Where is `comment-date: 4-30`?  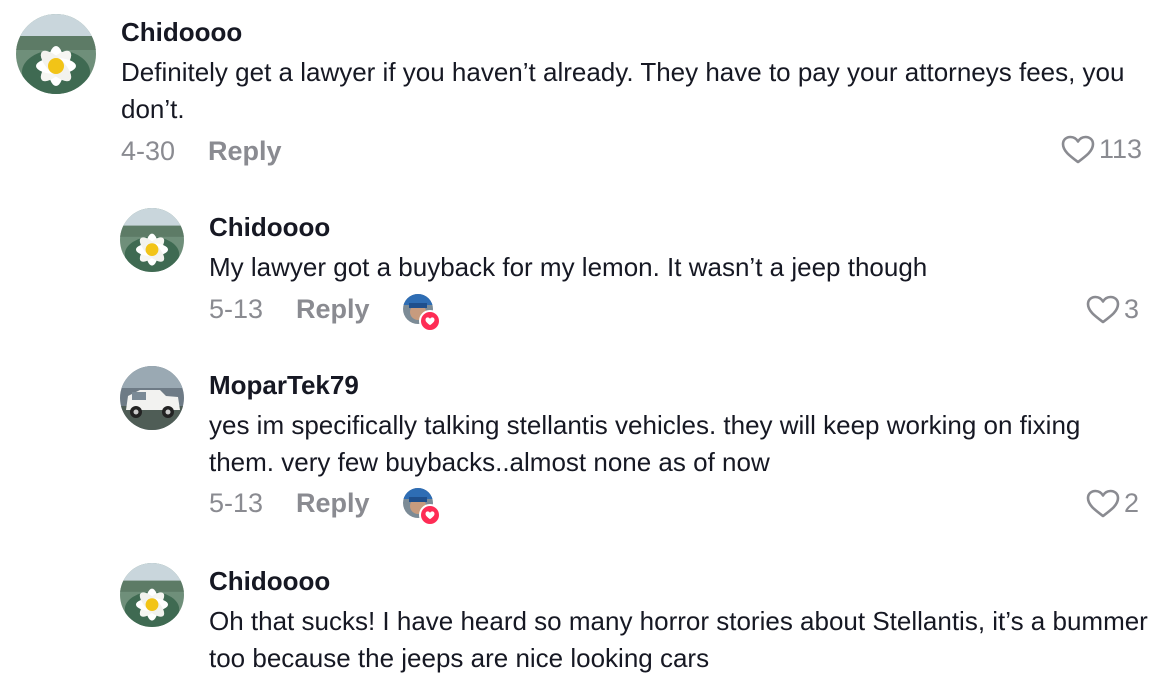
comment-date: 4-30 is located at coordinates (148, 151).